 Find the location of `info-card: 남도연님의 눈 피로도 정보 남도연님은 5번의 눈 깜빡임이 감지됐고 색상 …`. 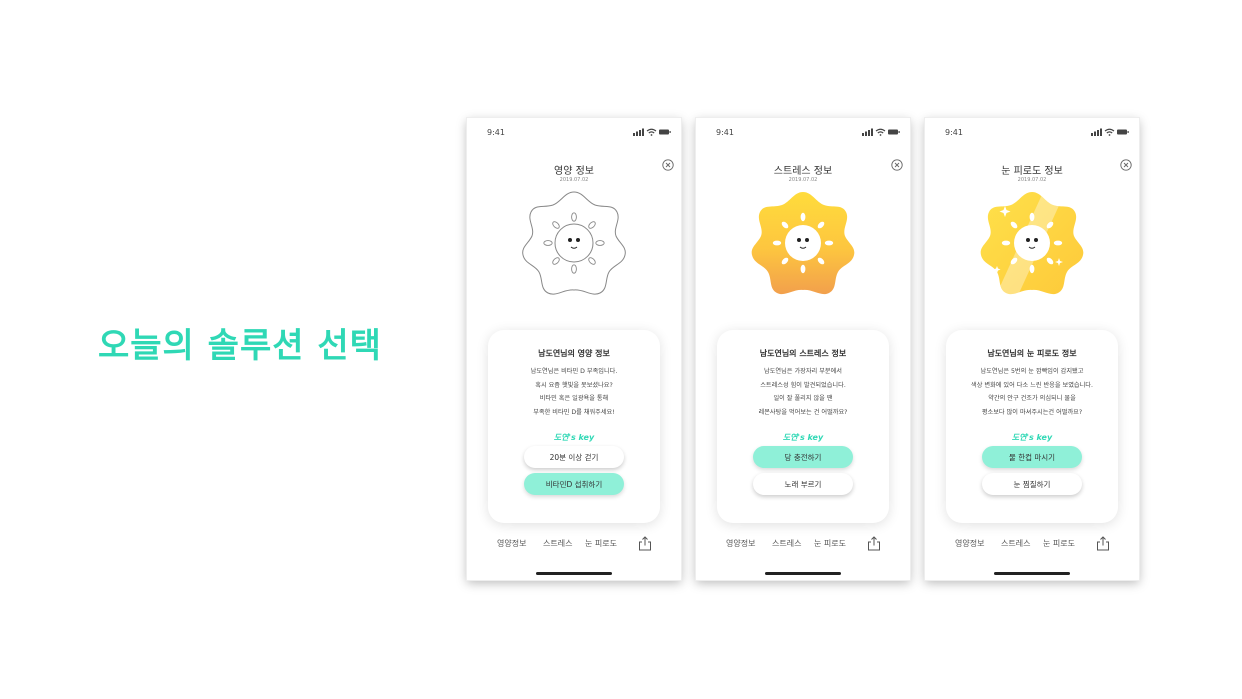

info-card: 남도연님의 눈 피로도 정보 남도연님은 5번의 눈 깜빡임이 감지됐고 색상 … is located at coordinates (1032, 426).